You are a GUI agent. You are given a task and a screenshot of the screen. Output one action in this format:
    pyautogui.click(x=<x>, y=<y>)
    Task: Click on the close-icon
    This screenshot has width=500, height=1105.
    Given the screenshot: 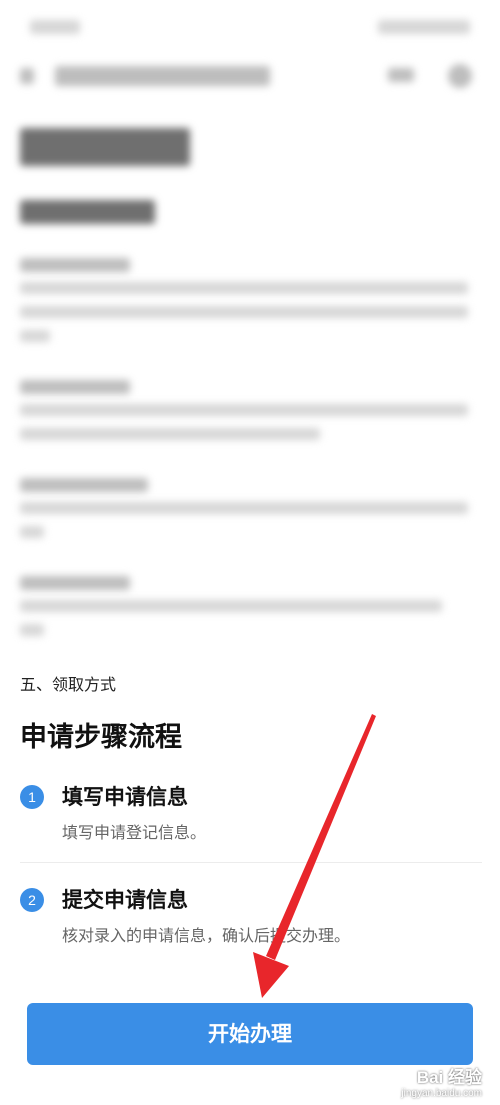 What is the action you would take?
    pyautogui.click(x=460, y=76)
    